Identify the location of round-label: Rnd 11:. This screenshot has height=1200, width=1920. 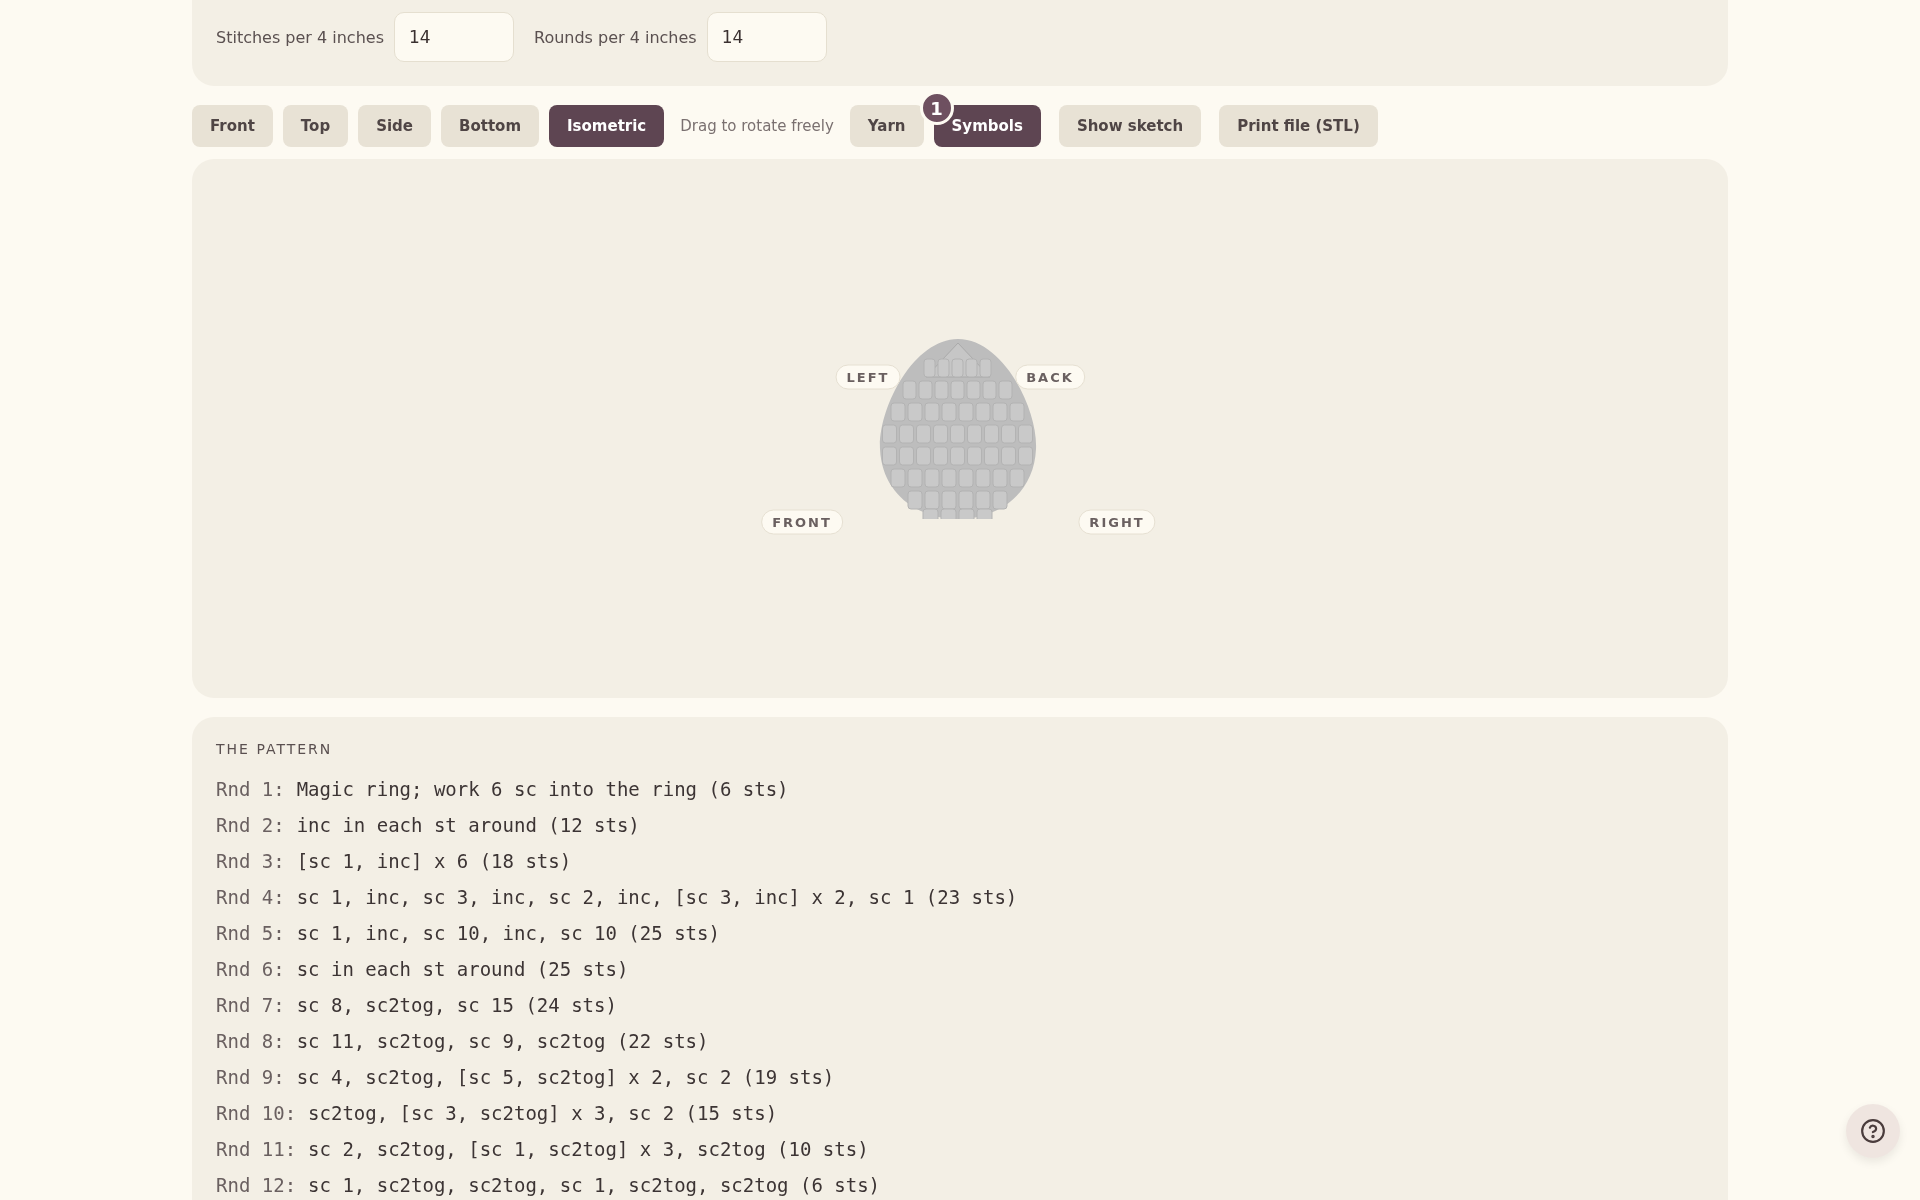
(256, 1149).